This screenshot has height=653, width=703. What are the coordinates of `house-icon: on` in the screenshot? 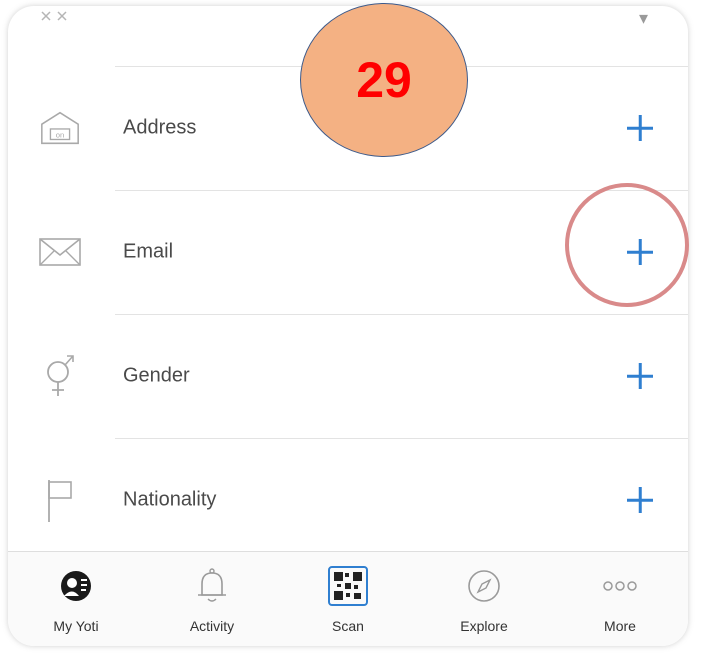 It's located at (60, 128).